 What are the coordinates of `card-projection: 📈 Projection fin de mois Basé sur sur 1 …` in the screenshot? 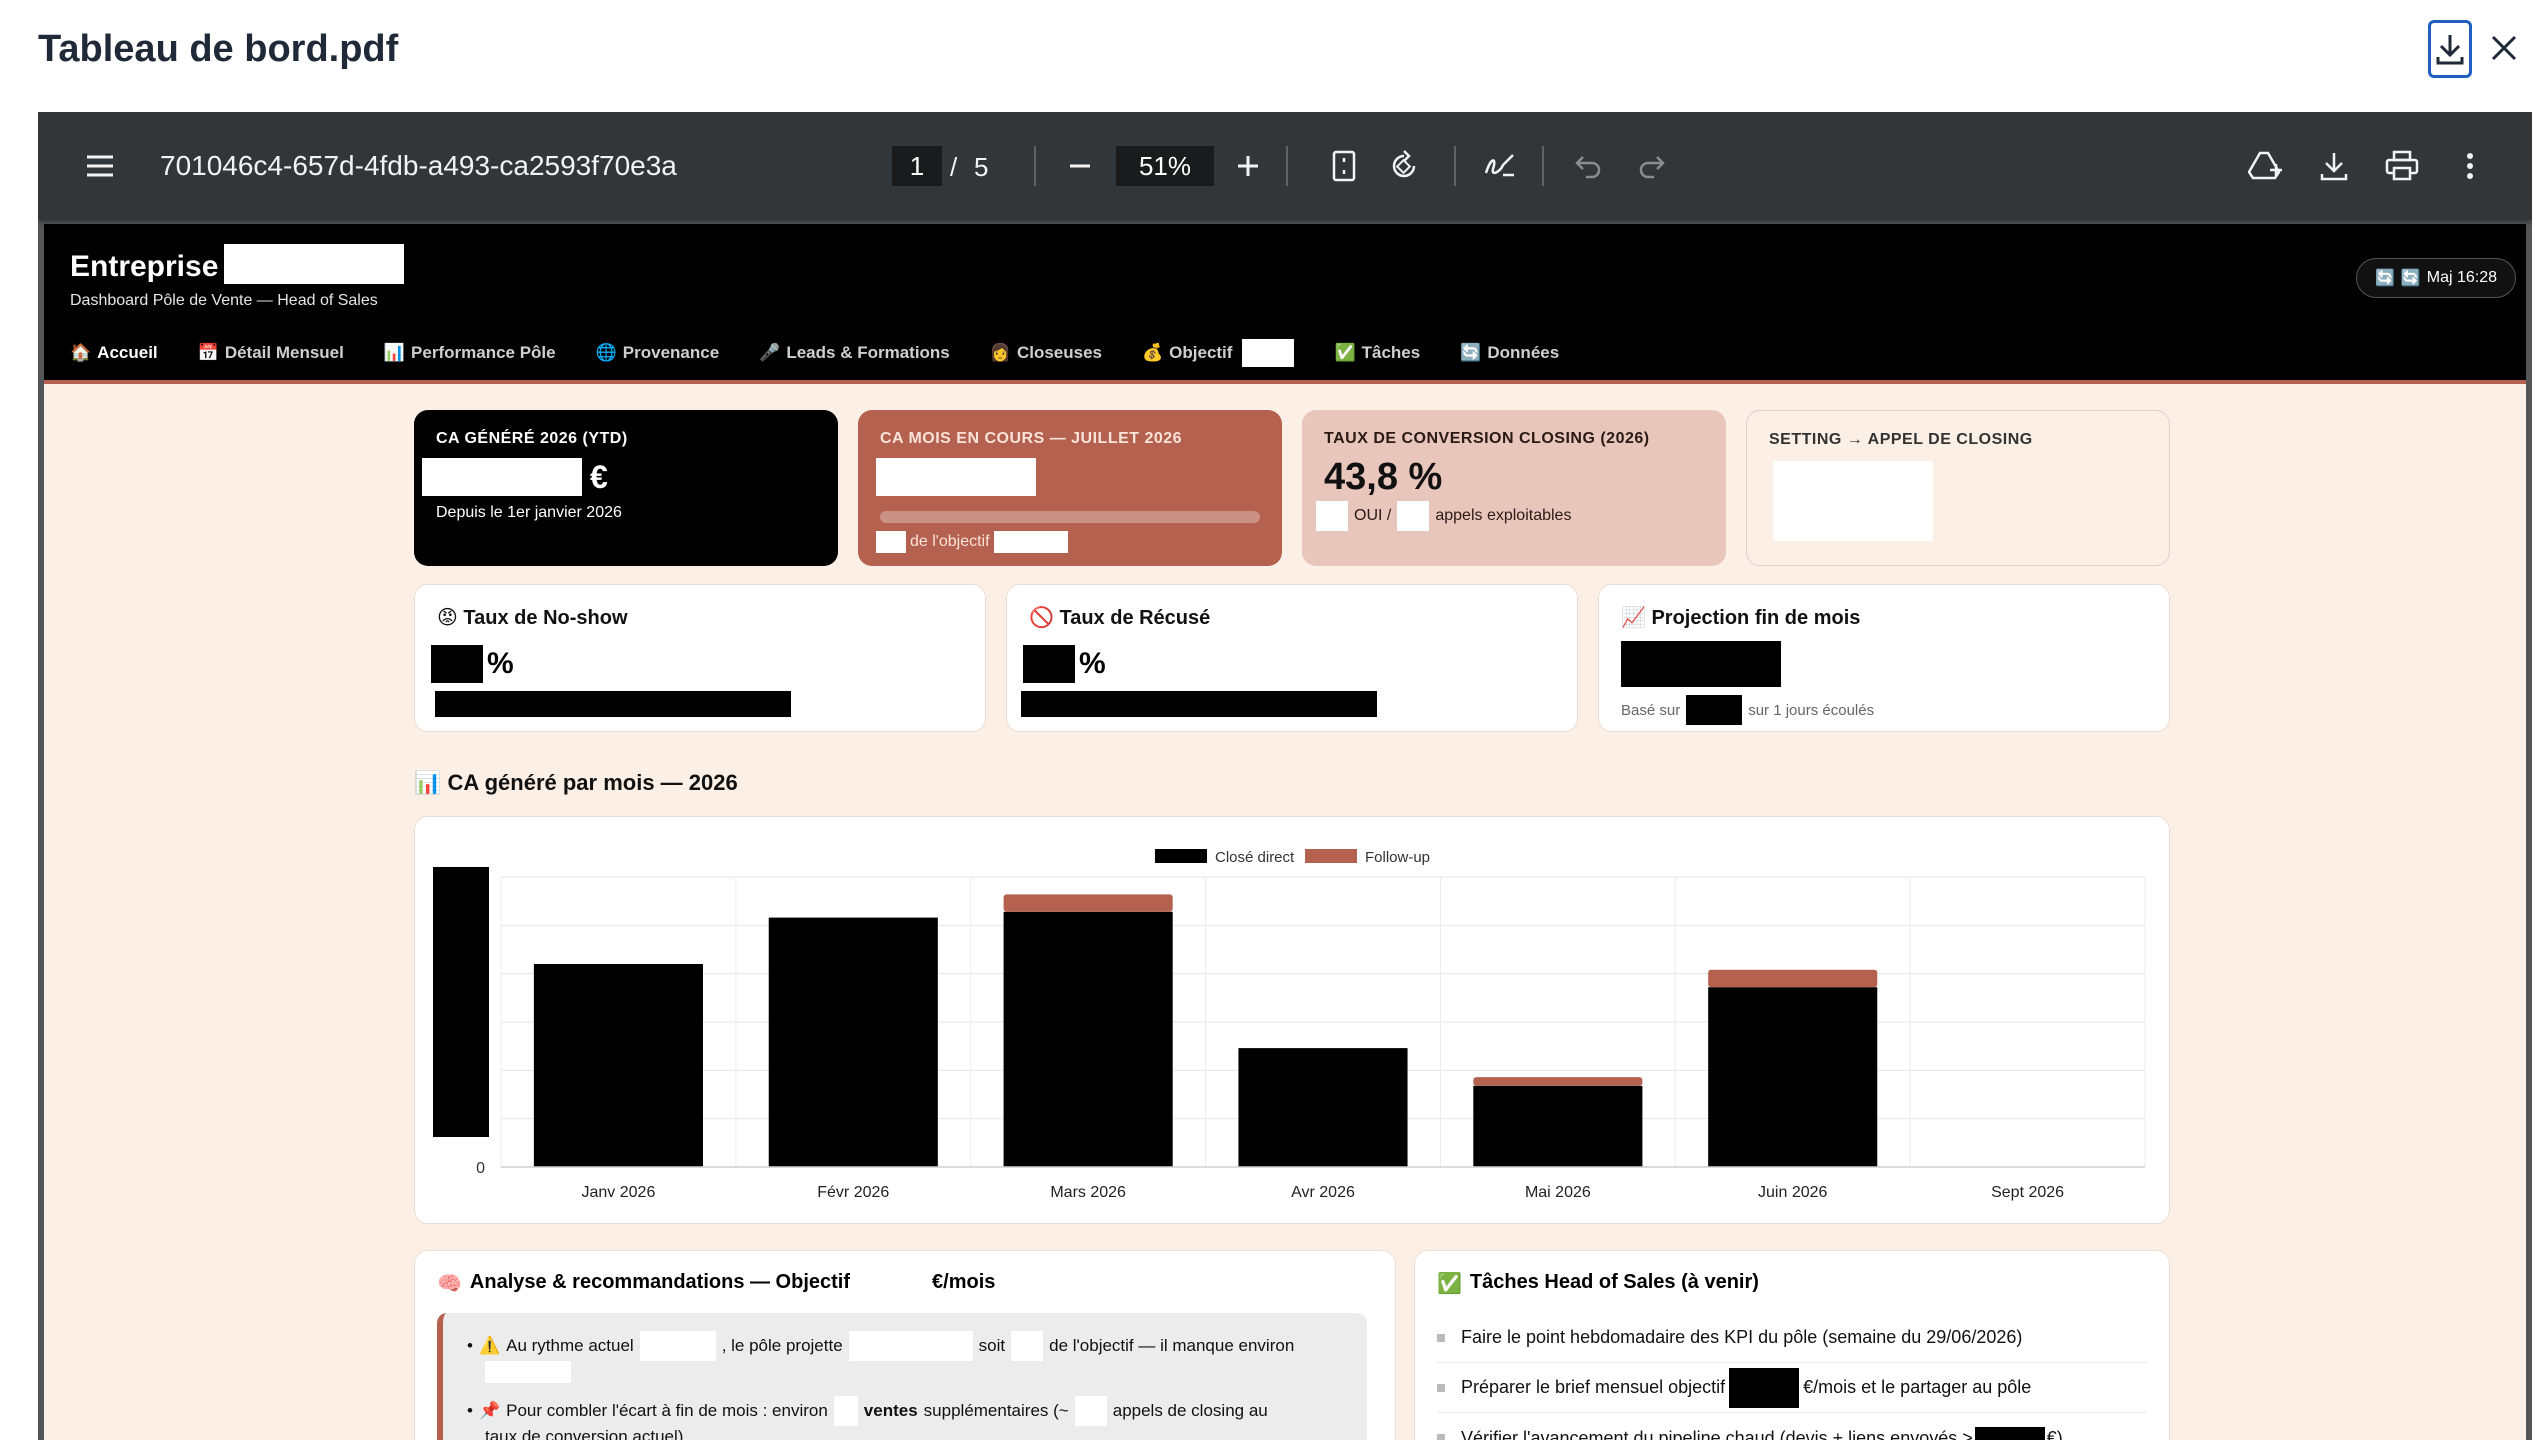 It's located at (1884, 658).